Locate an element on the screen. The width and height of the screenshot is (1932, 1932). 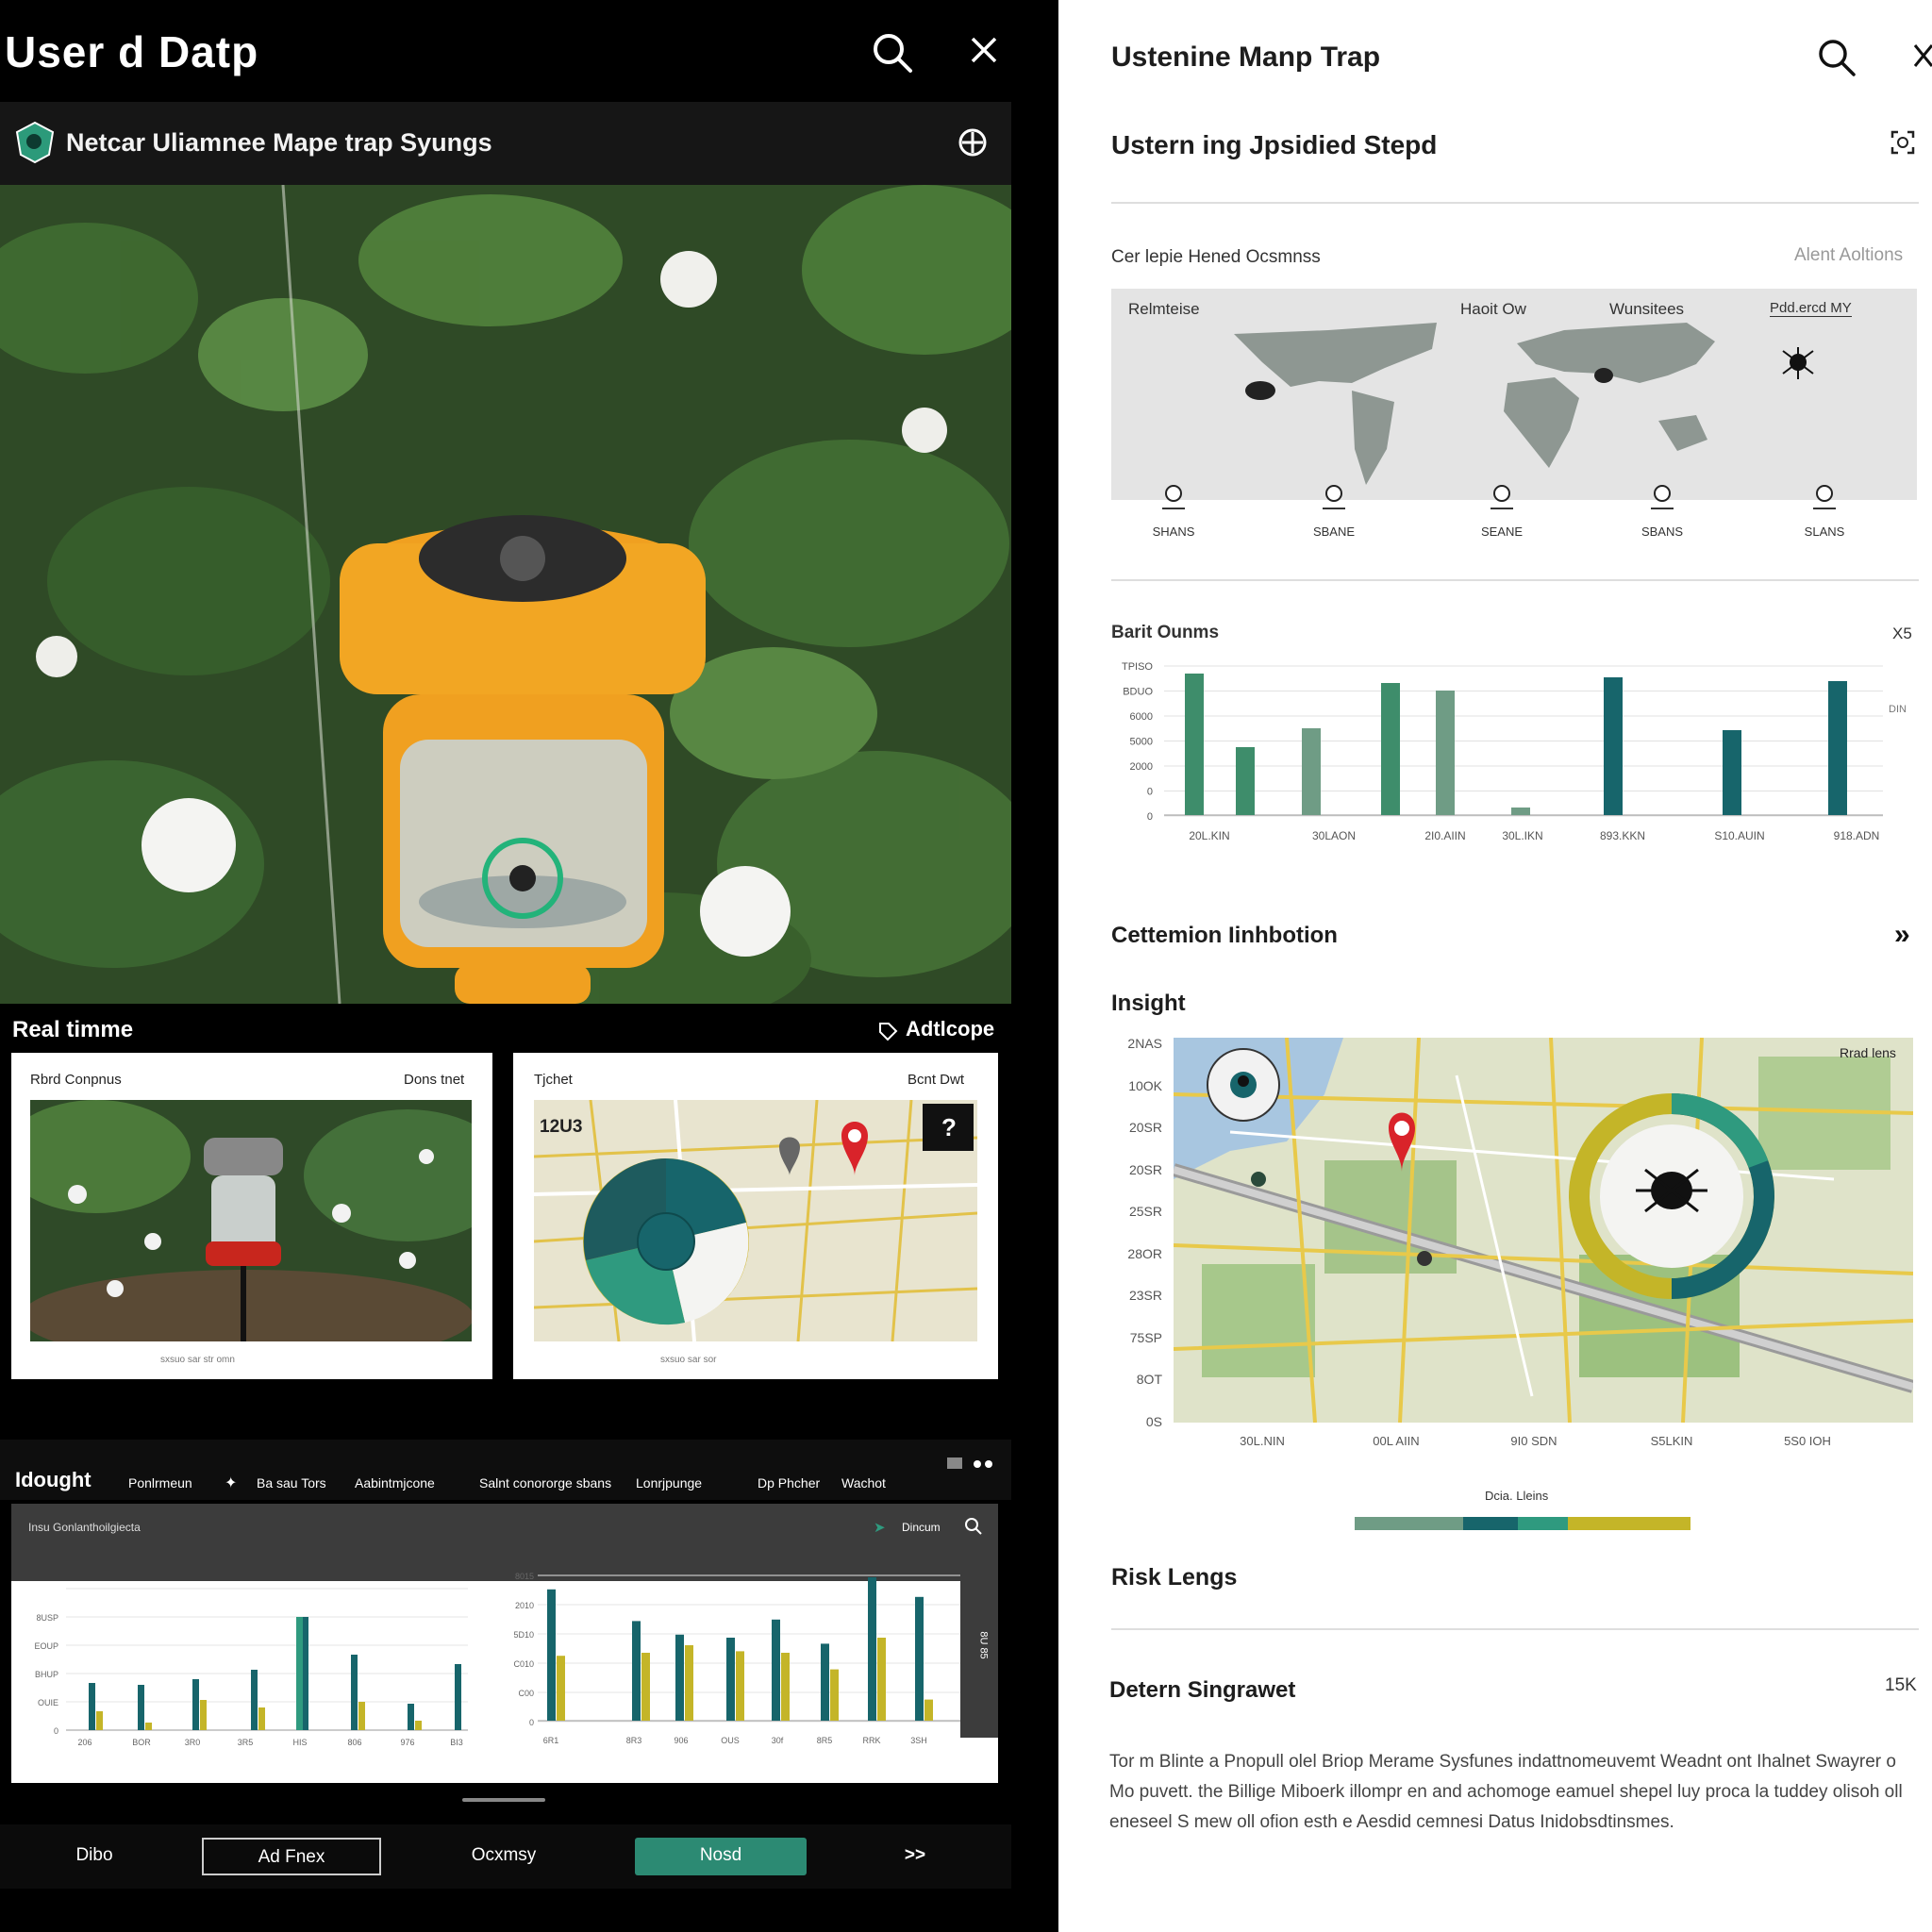
x-tick-label: BI3 is located at coordinates (456, 1743).